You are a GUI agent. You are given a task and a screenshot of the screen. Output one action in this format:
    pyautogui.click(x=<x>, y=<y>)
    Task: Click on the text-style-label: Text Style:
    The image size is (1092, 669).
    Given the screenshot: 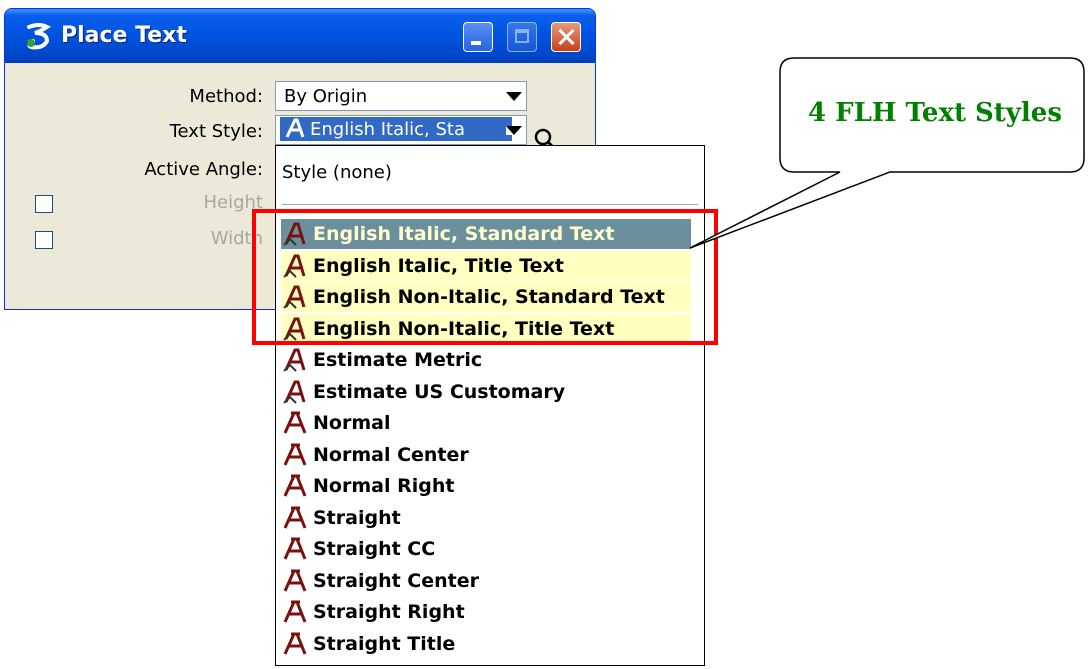 What is the action you would take?
    pyautogui.click(x=216, y=131)
    